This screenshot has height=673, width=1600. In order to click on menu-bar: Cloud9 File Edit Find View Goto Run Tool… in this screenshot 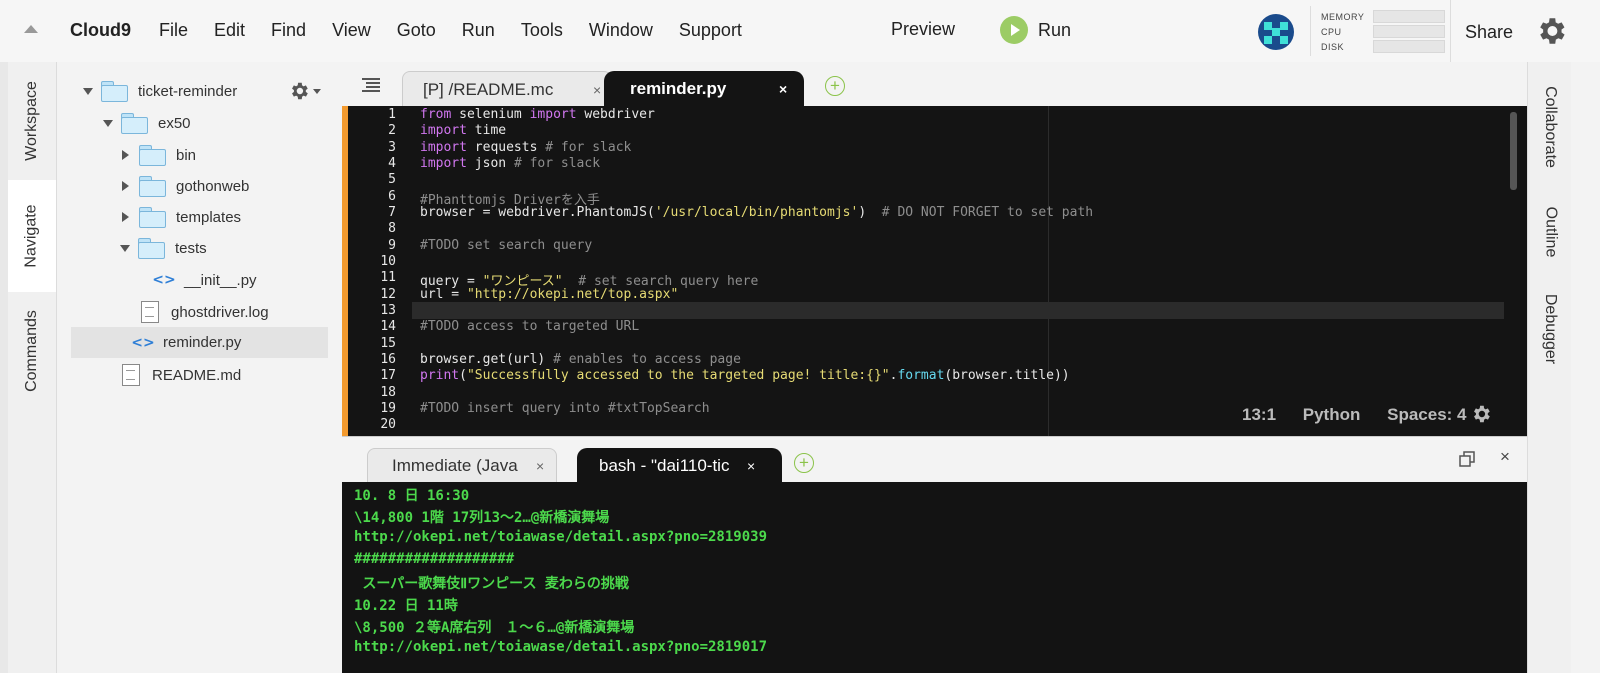, I will do `click(800, 31)`.